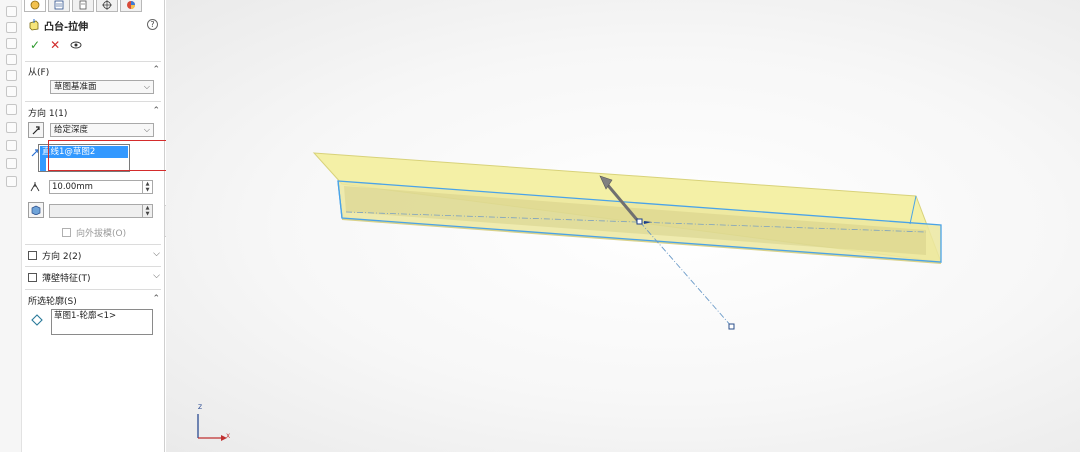 This screenshot has height=452, width=1080. I want to click on reverse-arrow-icon, so click(36, 130).